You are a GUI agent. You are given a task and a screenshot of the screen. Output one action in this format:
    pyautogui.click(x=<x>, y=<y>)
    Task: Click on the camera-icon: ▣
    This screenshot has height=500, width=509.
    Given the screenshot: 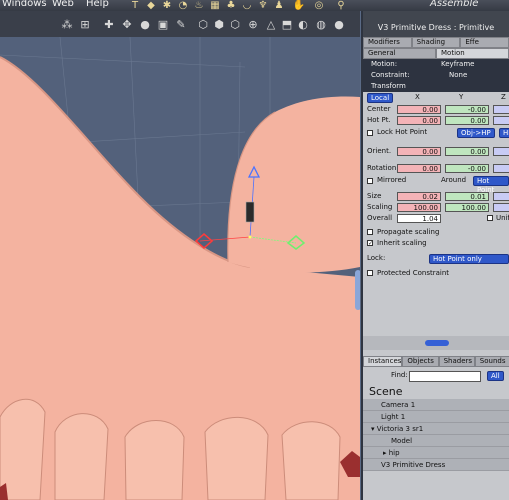 What is the action you would take?
    pyautogui.click(x=163, y=24)
    